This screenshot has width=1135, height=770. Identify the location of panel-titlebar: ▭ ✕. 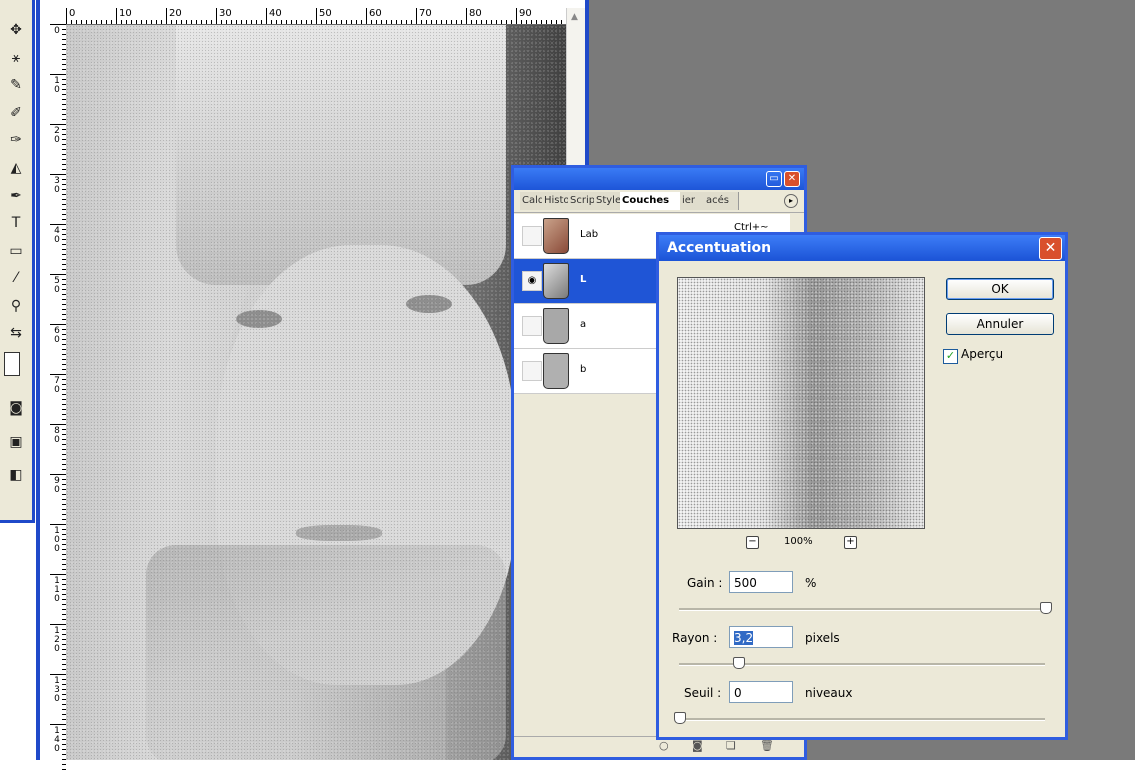
(659, 179).